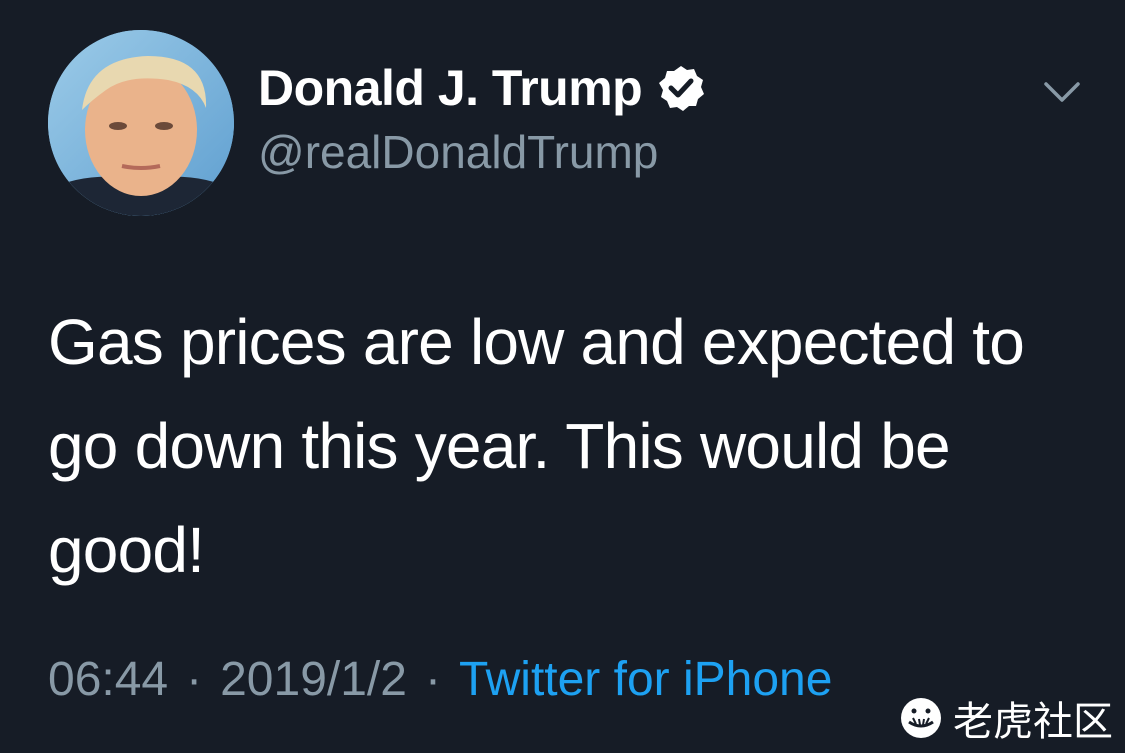  What do you see at coordinates (921, 718) in the screenshot?
I see `tiger-logo-icon` at bounding box center [921, 718].